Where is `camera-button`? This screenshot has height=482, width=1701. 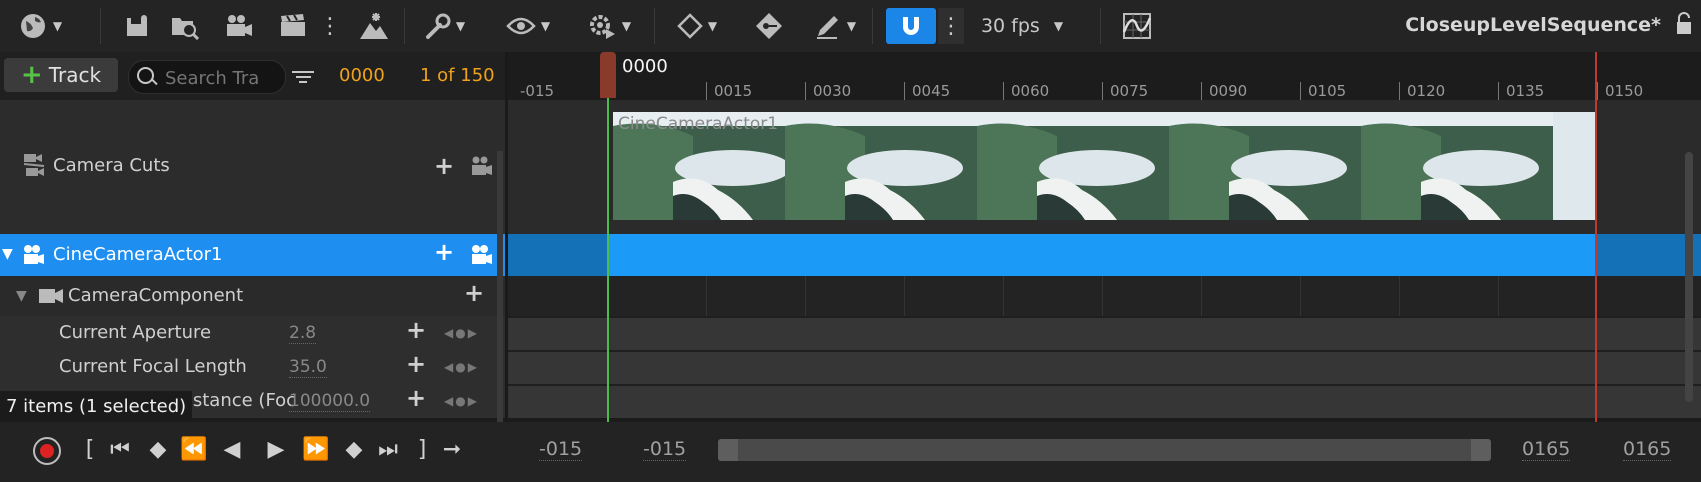
camera-button is located at coordinates (239, 26).